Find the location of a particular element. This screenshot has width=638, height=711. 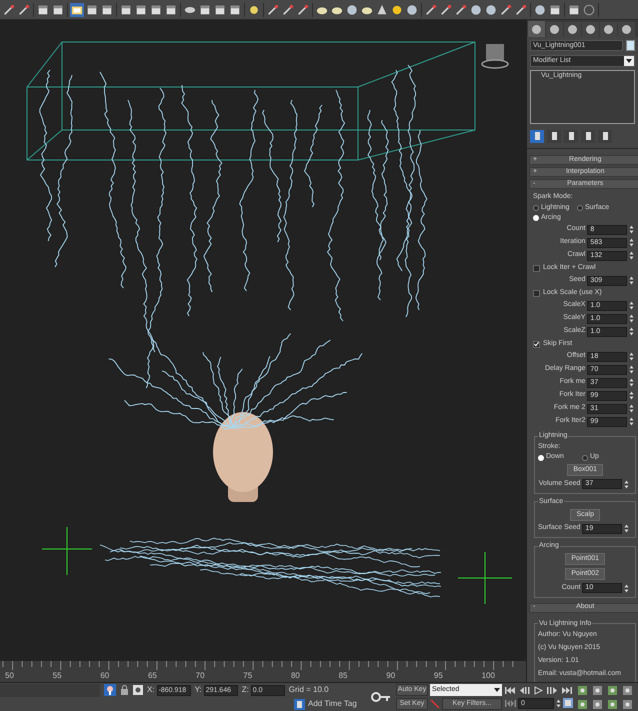

caret-icon is located at coordinates (629, 61).